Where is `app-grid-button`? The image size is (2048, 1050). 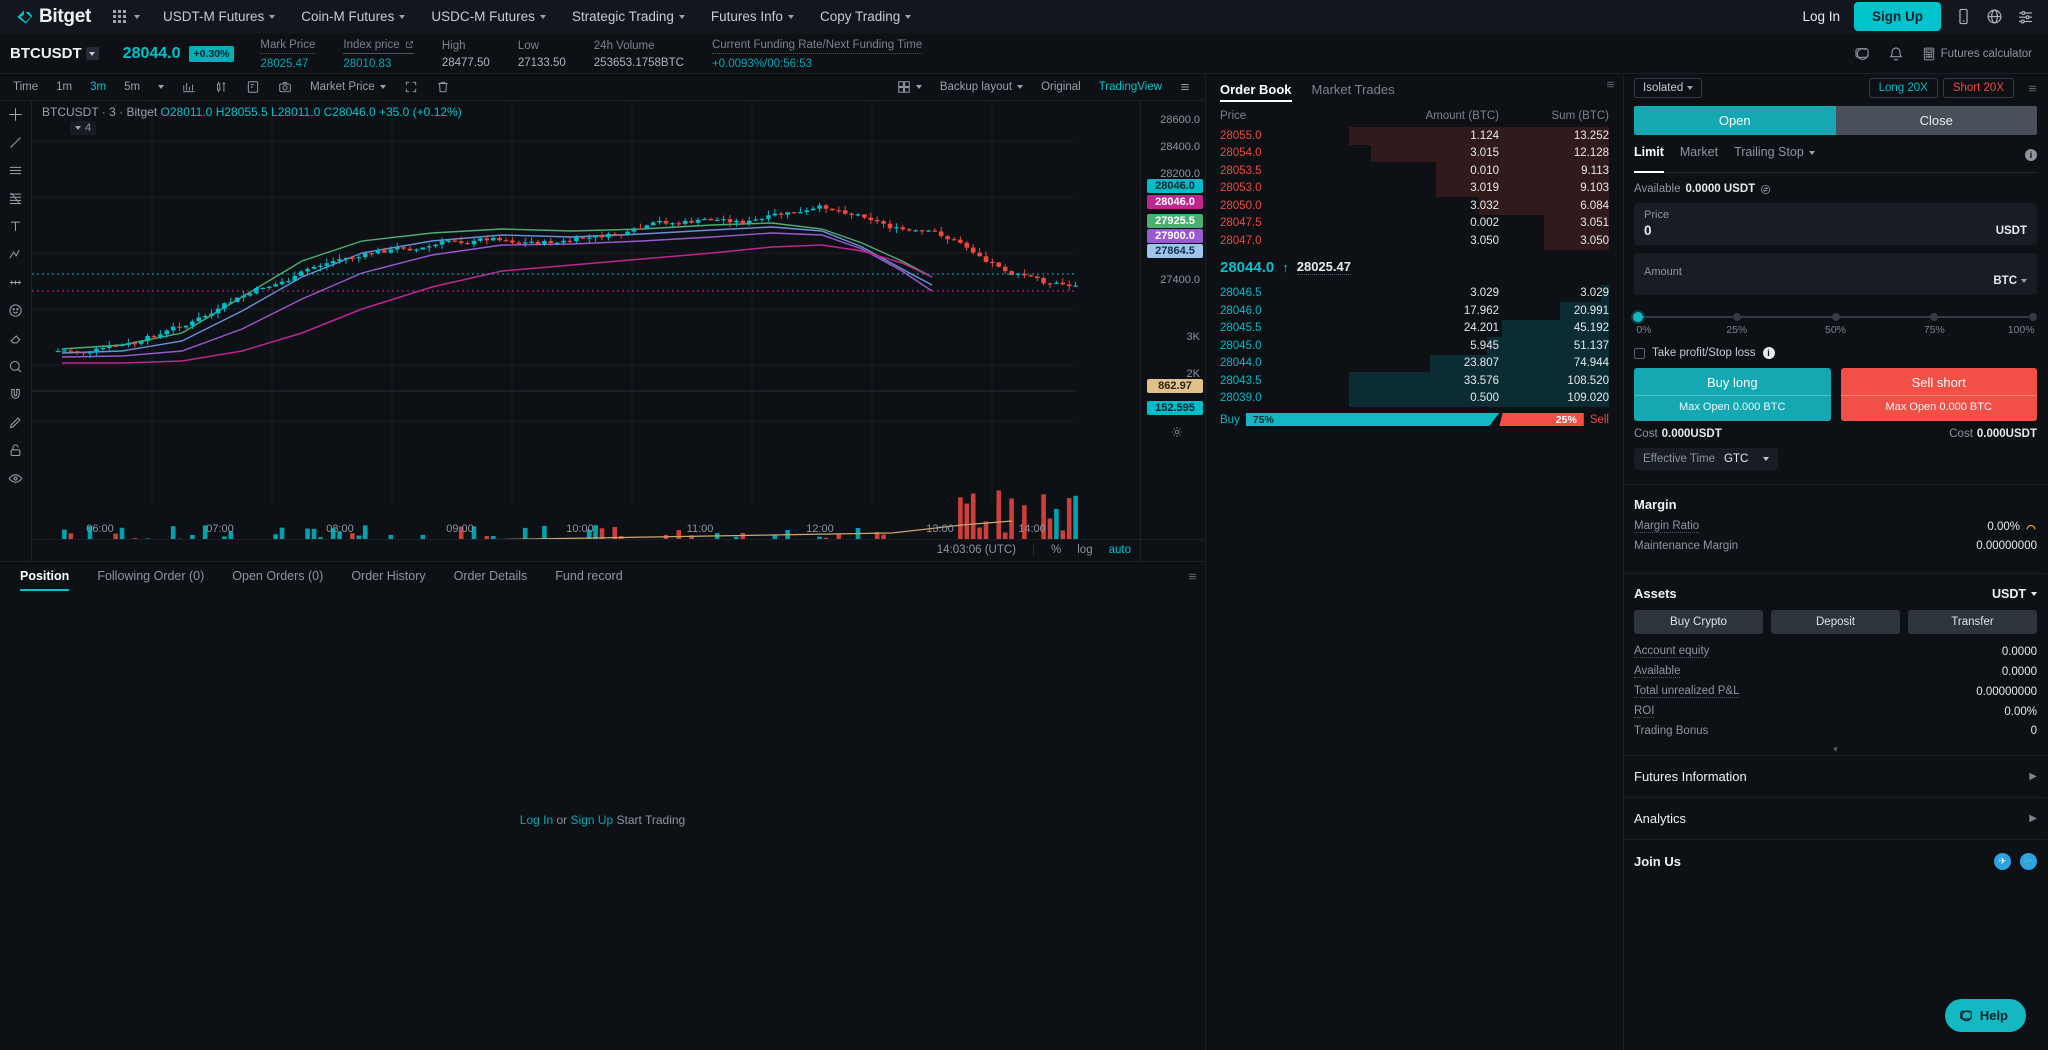
app-grid-button is located at coordinates (127, 16).